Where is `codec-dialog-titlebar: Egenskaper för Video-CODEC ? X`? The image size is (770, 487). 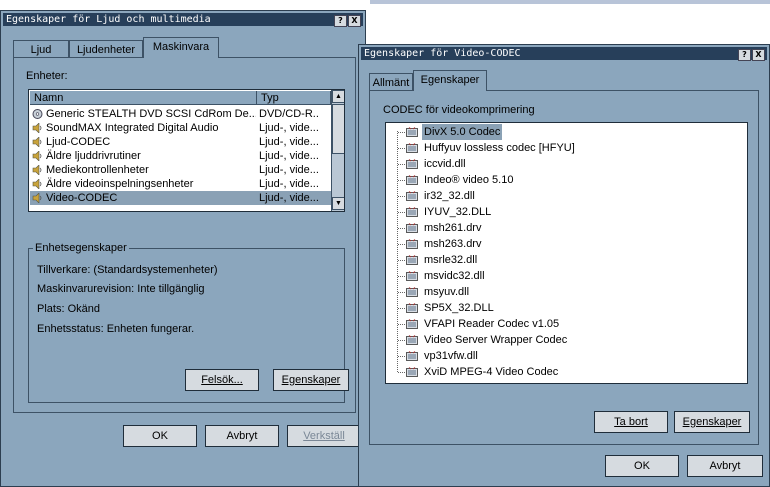 codec-dialog-titlebar: Egenskaper för Video-CODEC ? X is located at coordinates (564, 54).